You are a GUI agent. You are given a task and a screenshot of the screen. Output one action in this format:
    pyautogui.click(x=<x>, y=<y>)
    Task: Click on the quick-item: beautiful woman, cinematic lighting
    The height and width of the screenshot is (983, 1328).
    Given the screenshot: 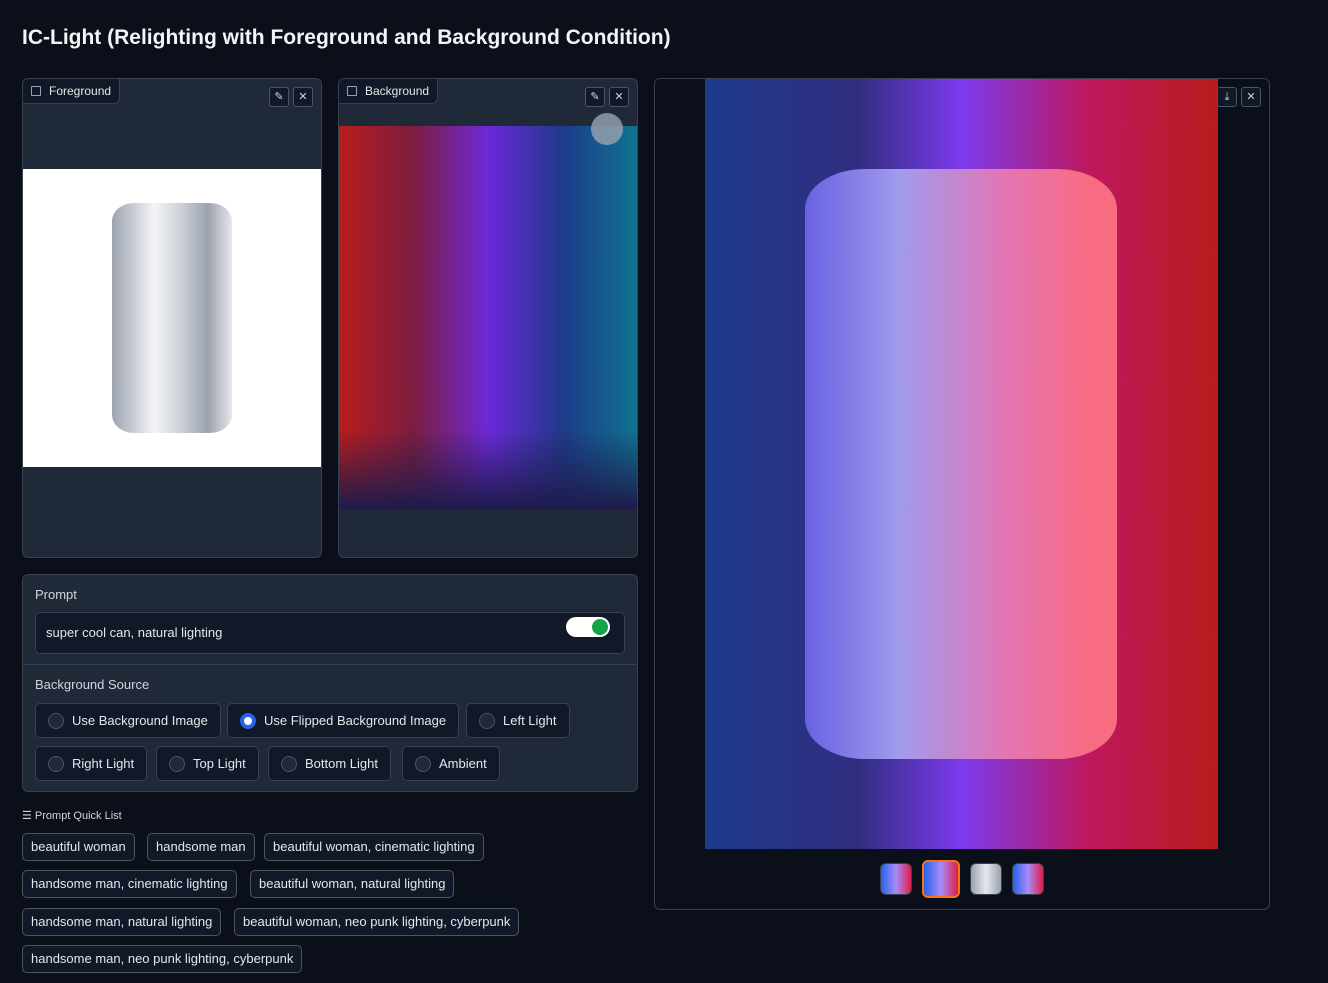 What is the action you would take?
    pyautogui.click(x=374, y=847)
    